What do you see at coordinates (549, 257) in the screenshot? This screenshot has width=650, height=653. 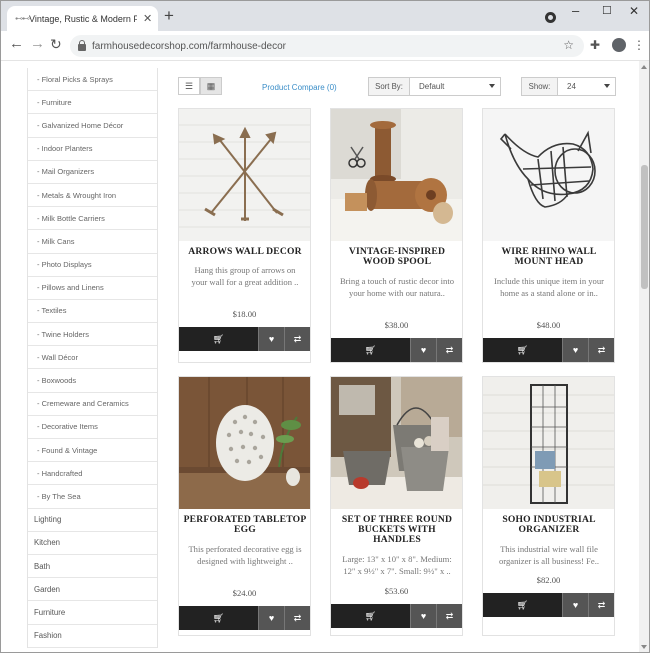 I see `product-name: Wire Rhino Wall Mount Head` at bounding box center [549, 257].